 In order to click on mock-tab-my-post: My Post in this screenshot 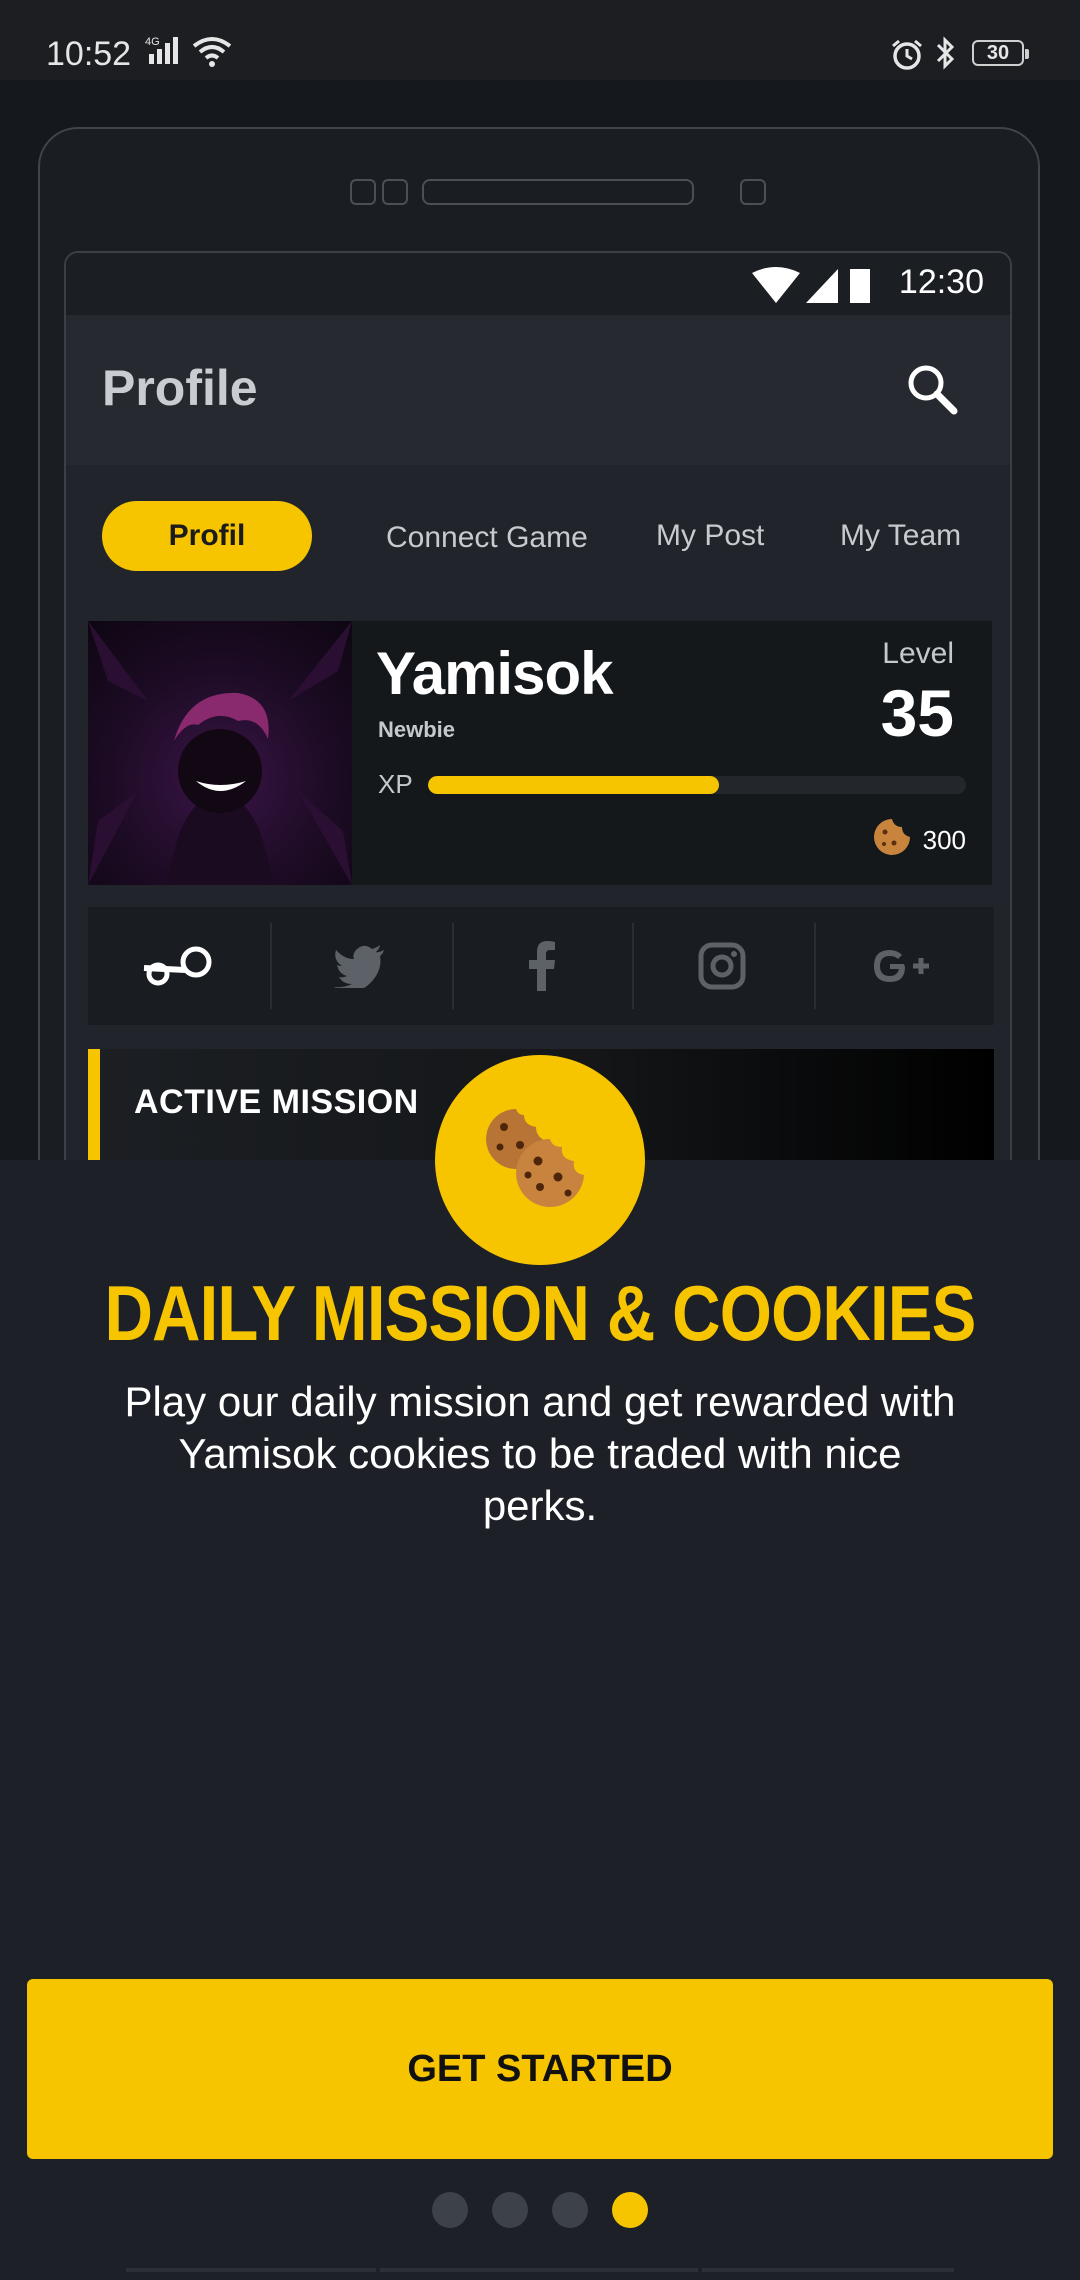, I will do `click(710, 535)`.